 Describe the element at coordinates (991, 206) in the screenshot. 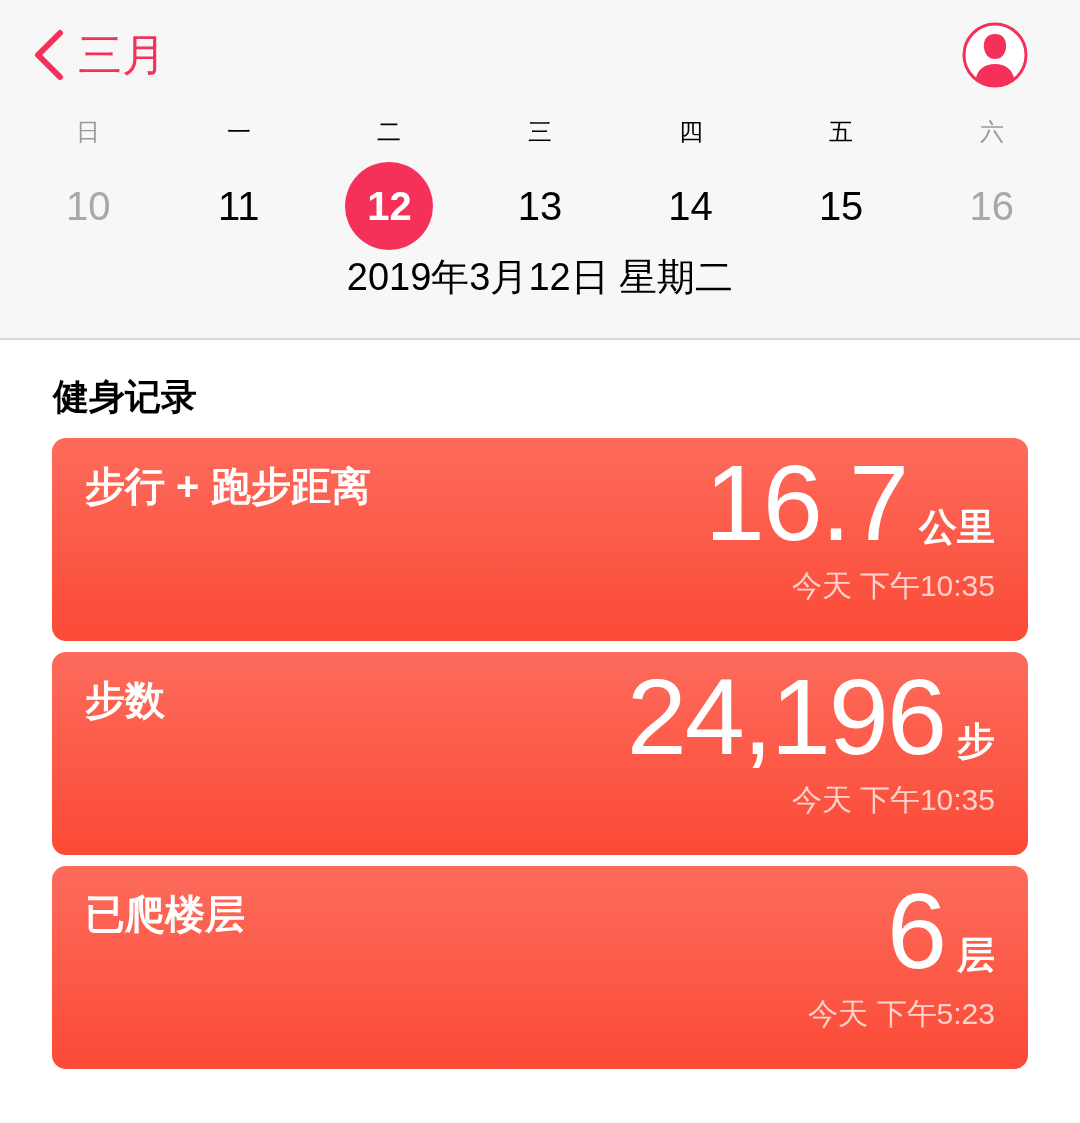

I see `day-button: 16` at that location.